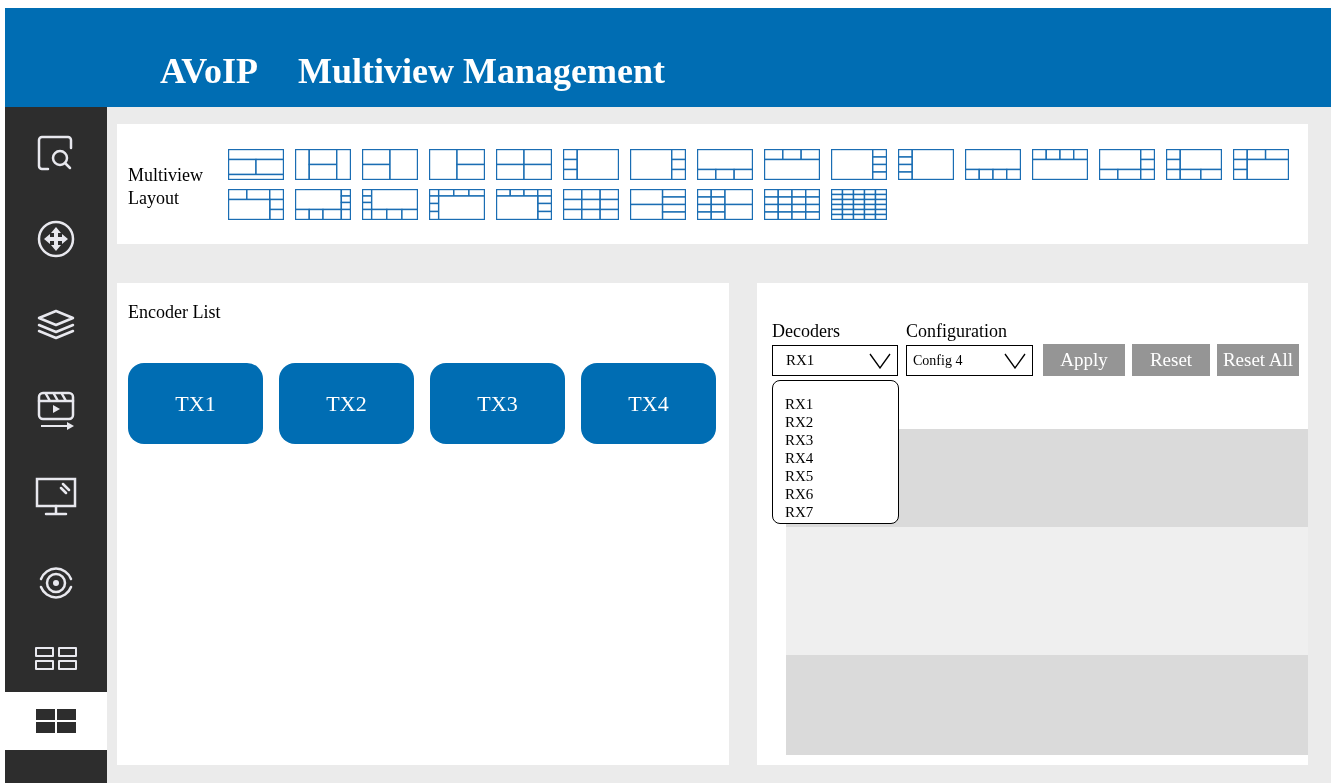 This screenshot has height=783, width=1331. What do you see at coordinates (56, 411) in the screenshot?
I see `video-clip-icon` at bounding box center [56, 411].